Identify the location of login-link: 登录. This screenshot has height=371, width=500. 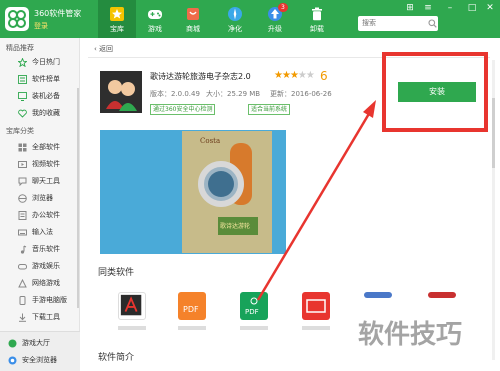
(41, 26).